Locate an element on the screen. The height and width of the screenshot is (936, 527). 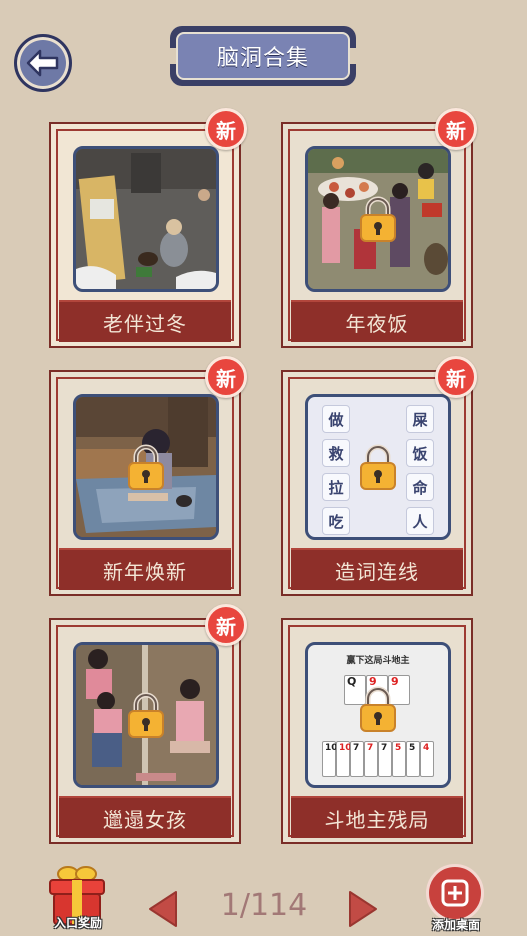
next-page-arrow-icon is located at coordinates (363, 909).